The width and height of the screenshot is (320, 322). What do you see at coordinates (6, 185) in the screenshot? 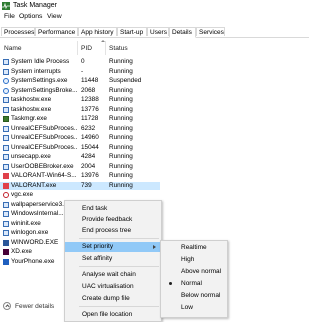
I see `valorant-icon` at bounding box center [6, 185].